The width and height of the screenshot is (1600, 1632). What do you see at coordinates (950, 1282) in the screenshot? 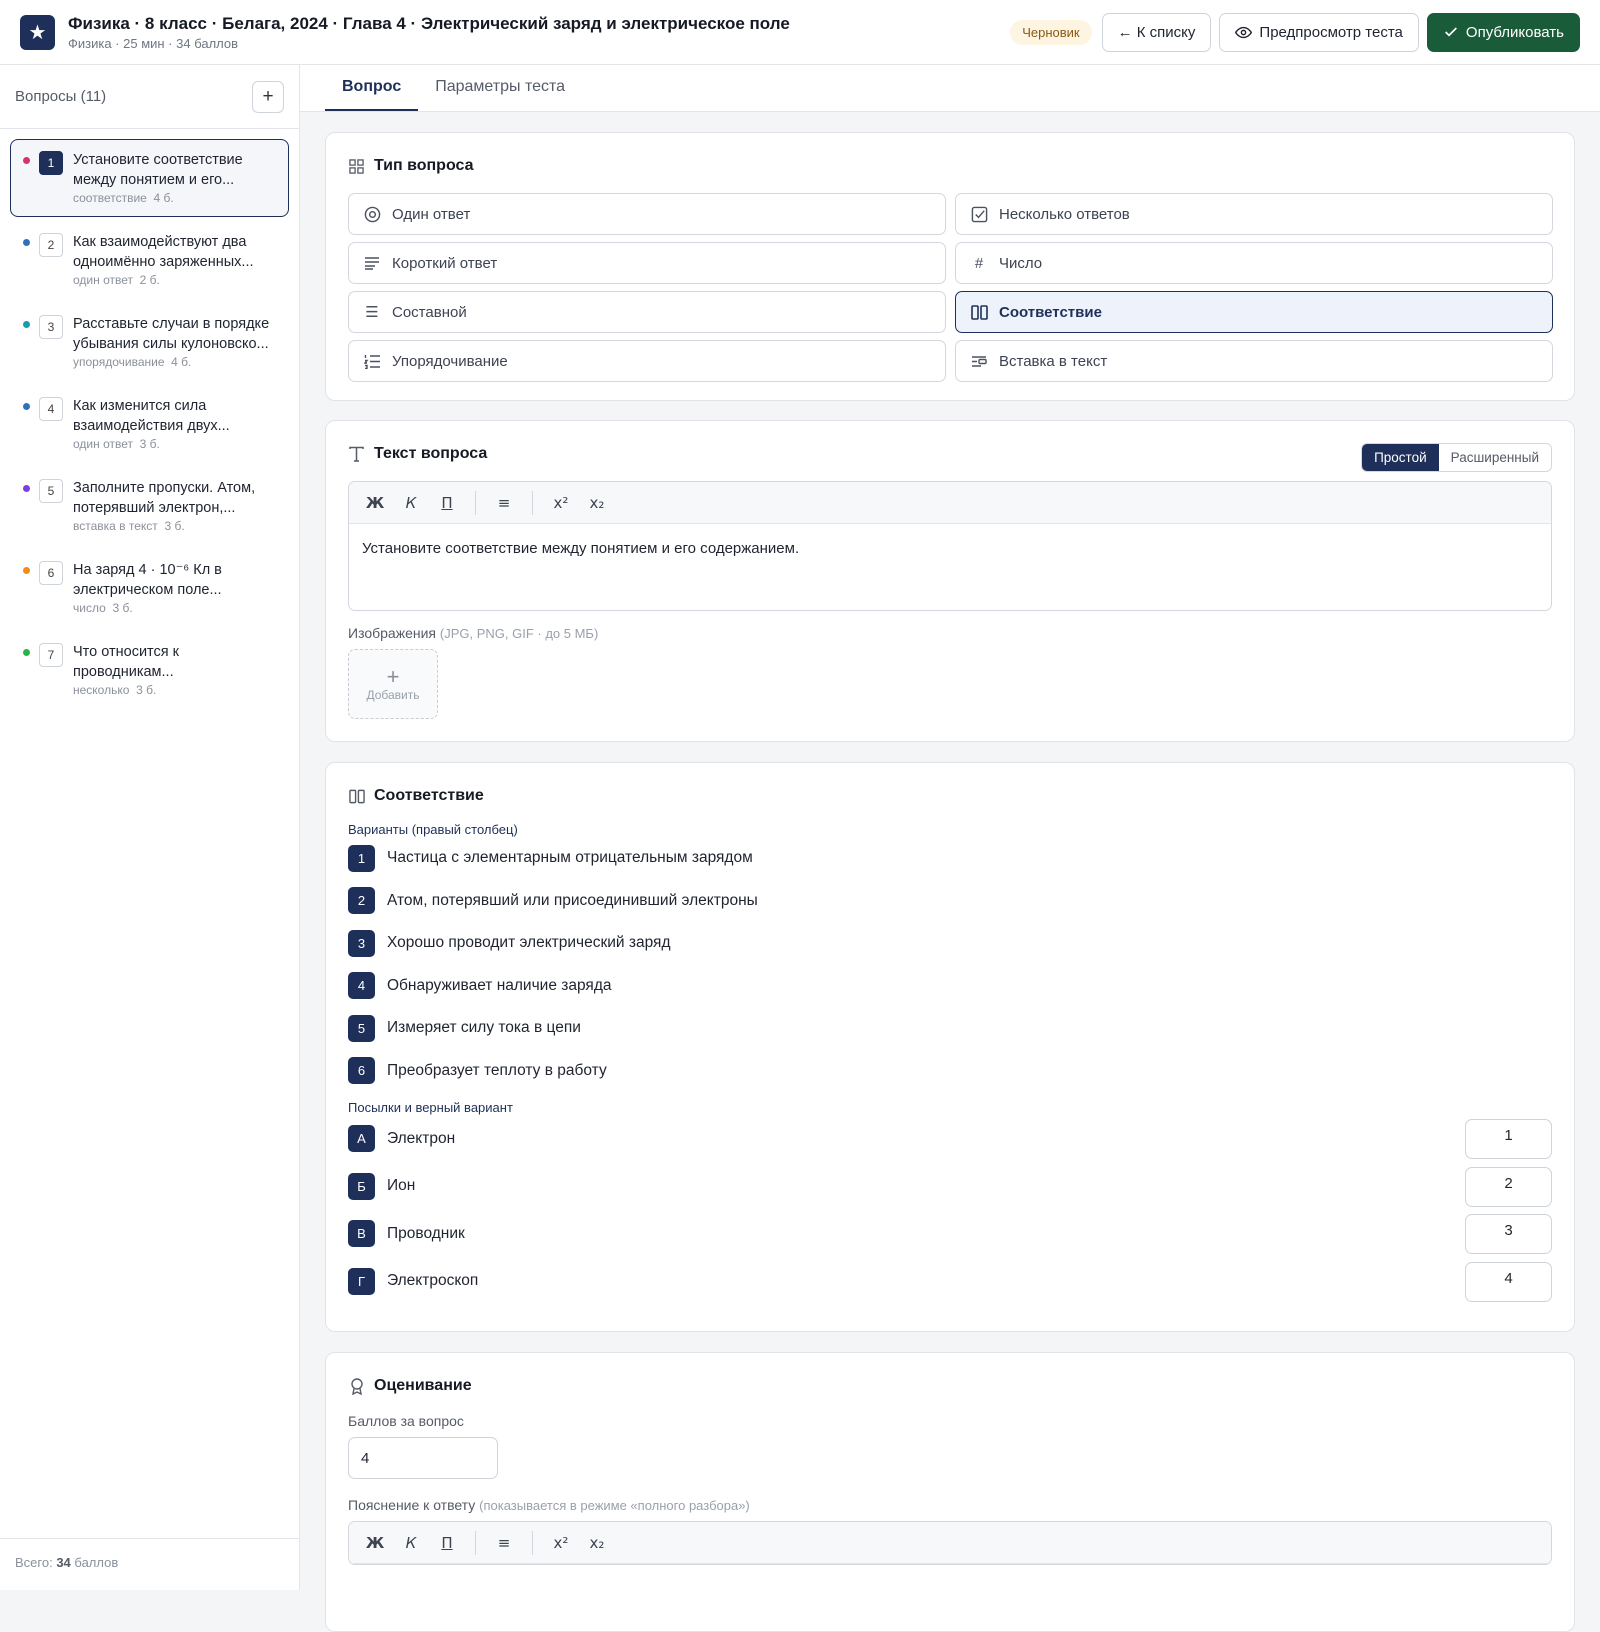
I see `premise-row: Г Электроскоп 4` at bounding box center [950, 1282].